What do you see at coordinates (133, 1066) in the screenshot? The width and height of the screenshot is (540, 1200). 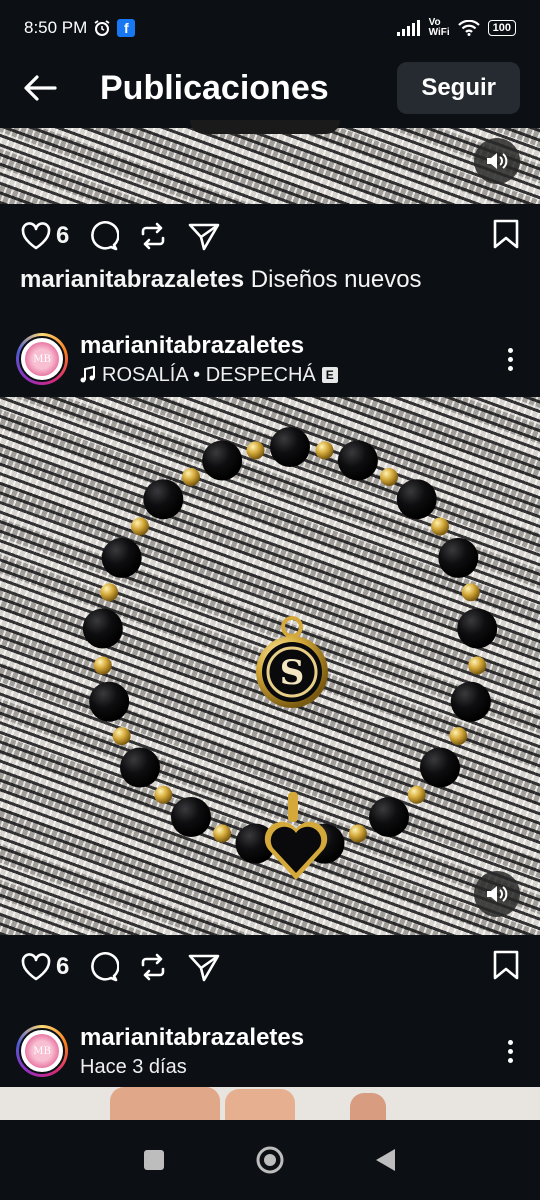 I see `post3-time: Hace 3 días` at bounding box center [133, 1066].